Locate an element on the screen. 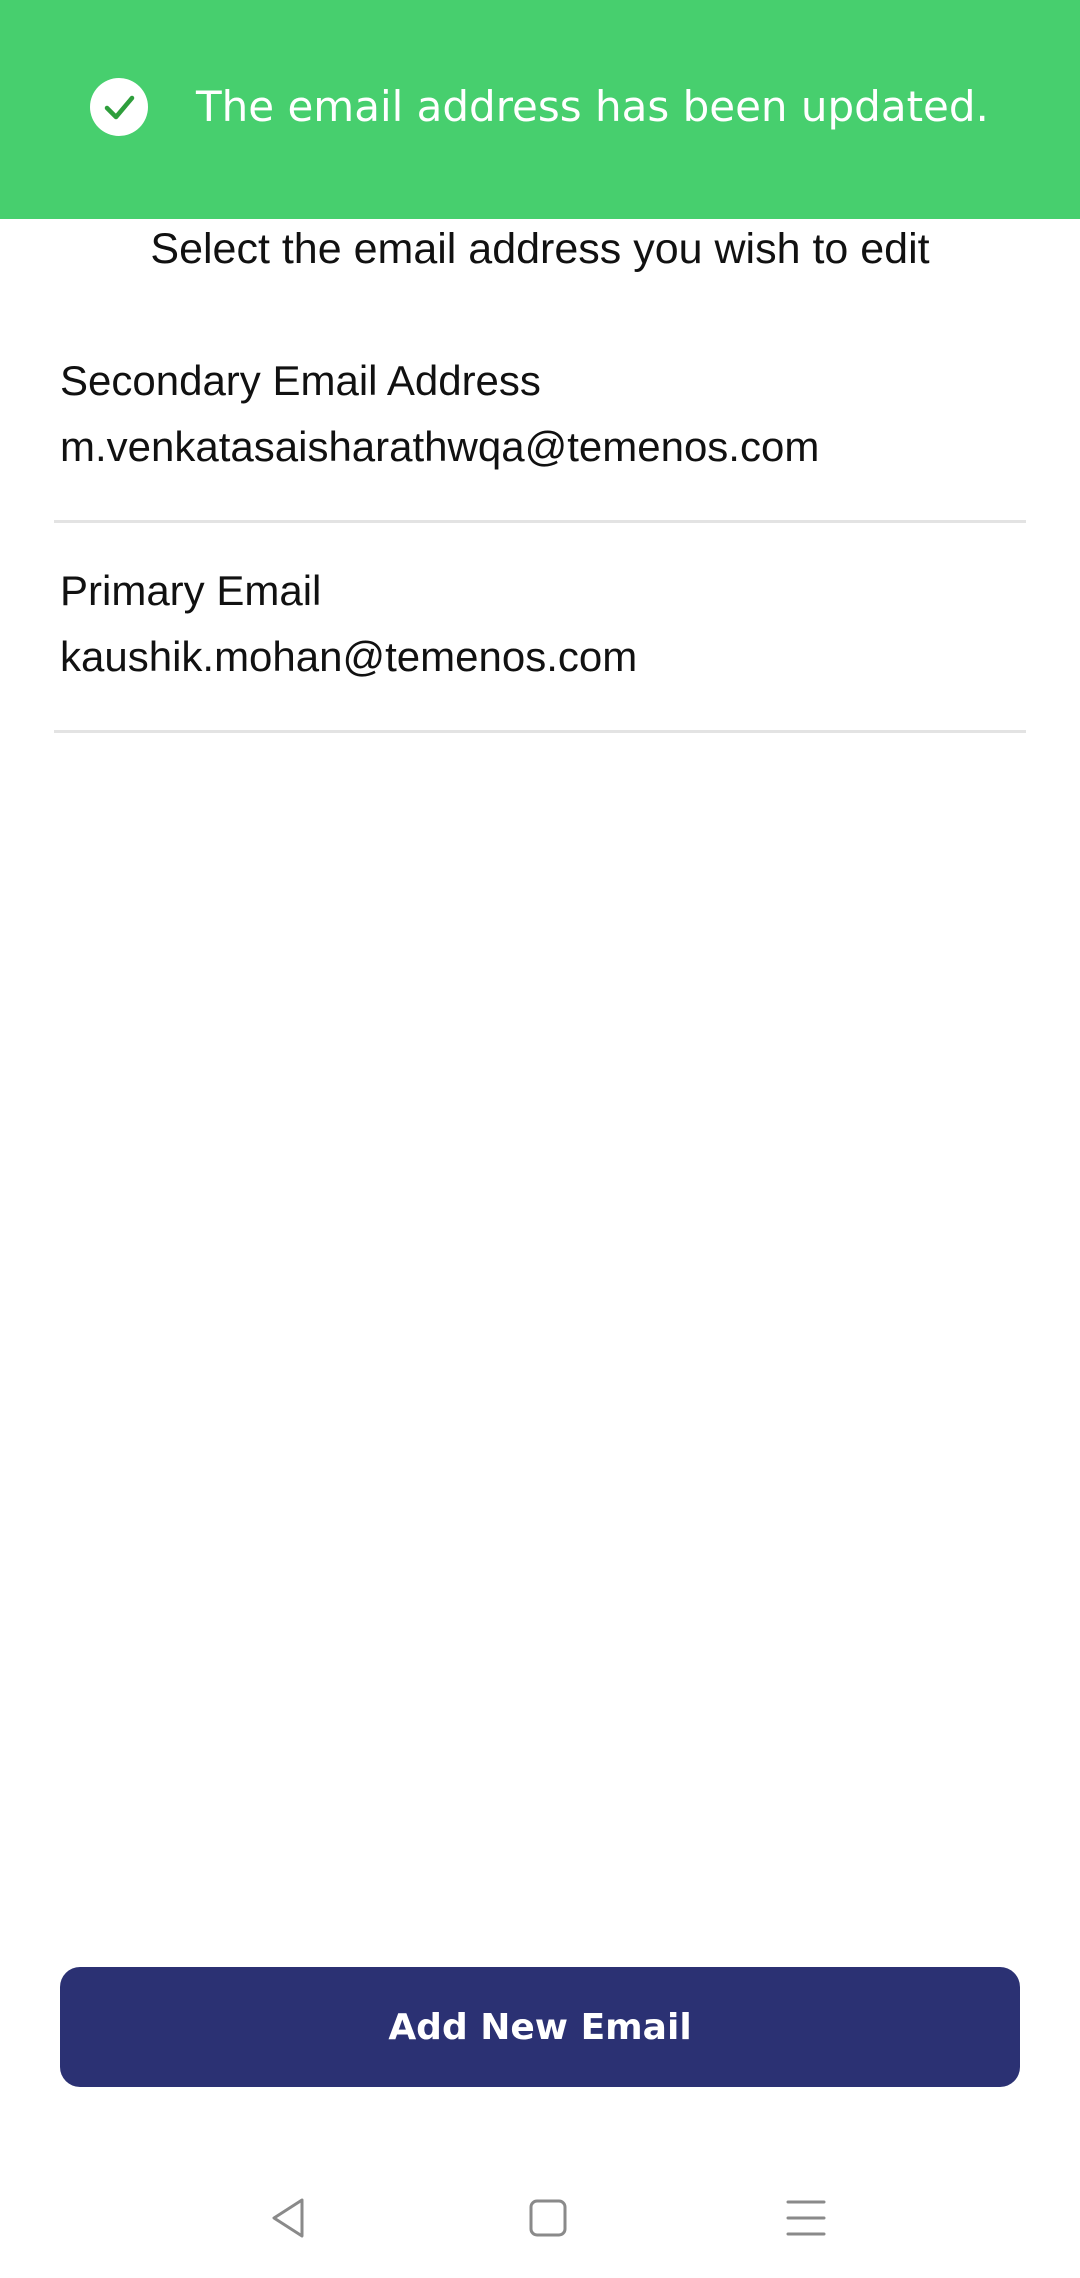  email-address: m.venkatasaisharathwqa@temenos.com is located at coordinates (440, 446).